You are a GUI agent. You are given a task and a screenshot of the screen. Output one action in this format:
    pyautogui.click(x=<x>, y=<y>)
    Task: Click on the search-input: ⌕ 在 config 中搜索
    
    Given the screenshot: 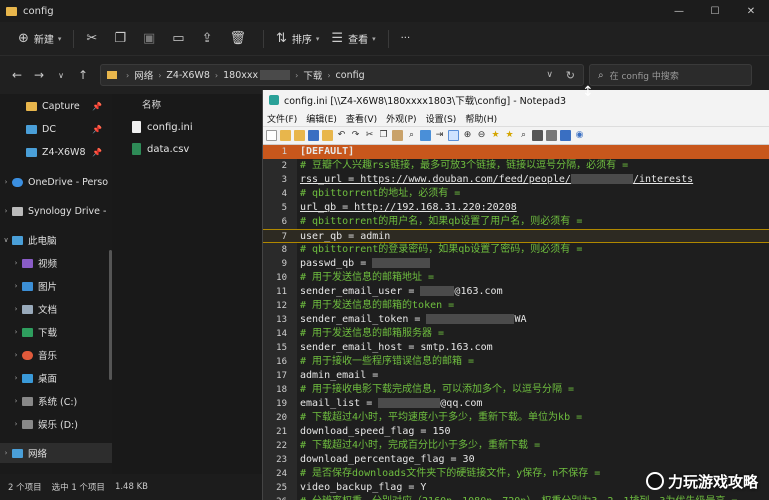 What is the action you would take?
    pyautogui.click(x=670, y=75)
    